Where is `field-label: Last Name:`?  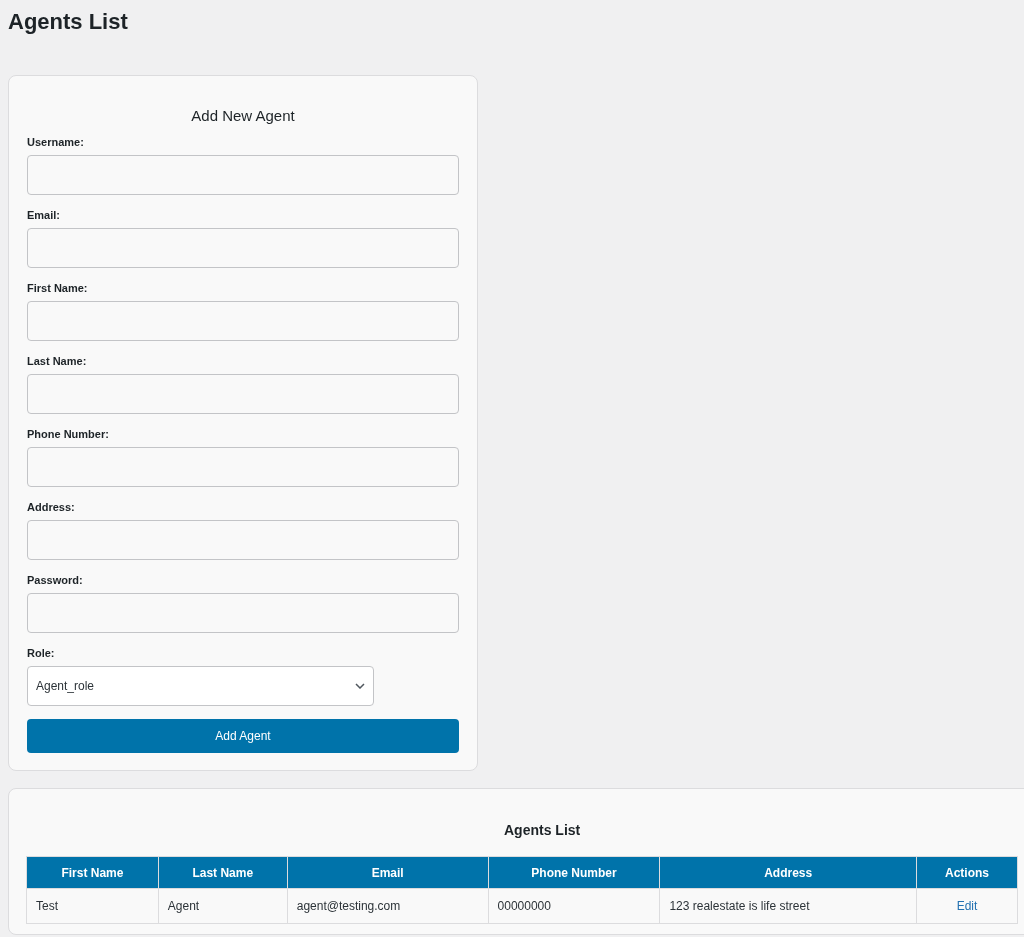
field-label: Last Name: is located at coordinates (57, 361).